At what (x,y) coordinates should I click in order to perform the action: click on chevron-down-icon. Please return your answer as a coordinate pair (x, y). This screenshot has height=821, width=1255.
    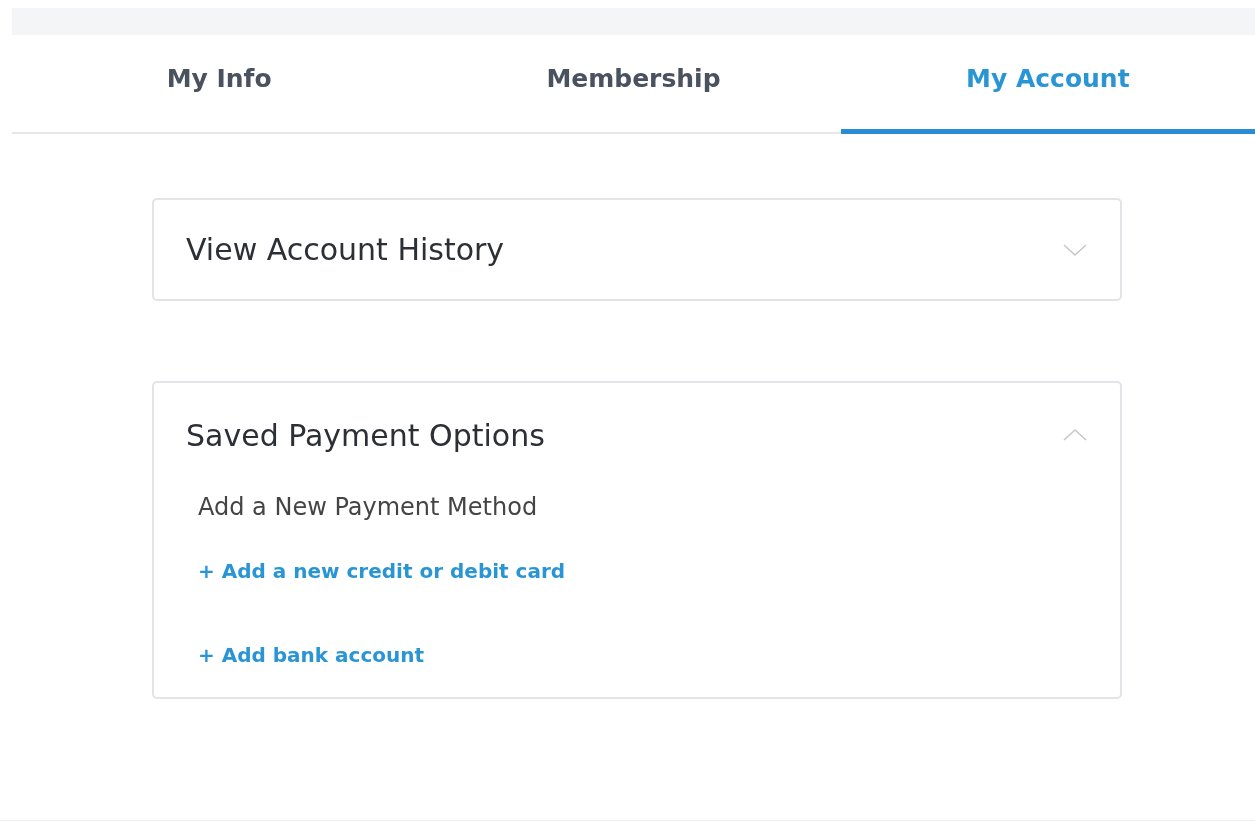
    Looking at the image, I should click on (1075, 249).